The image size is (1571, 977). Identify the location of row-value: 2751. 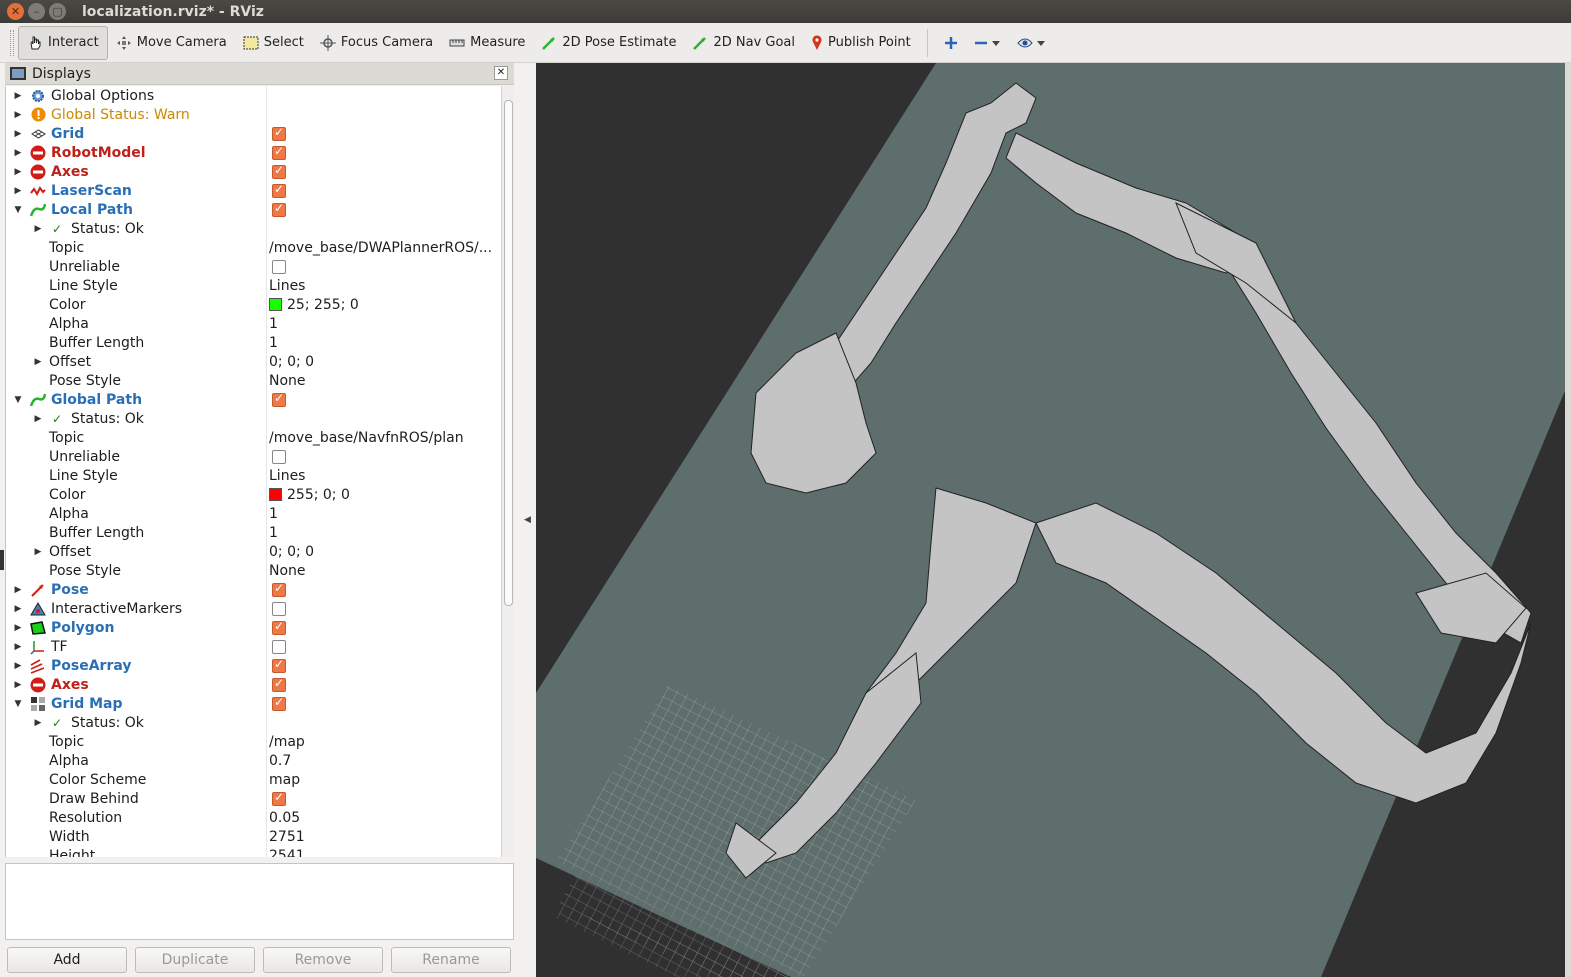
(287, 837).